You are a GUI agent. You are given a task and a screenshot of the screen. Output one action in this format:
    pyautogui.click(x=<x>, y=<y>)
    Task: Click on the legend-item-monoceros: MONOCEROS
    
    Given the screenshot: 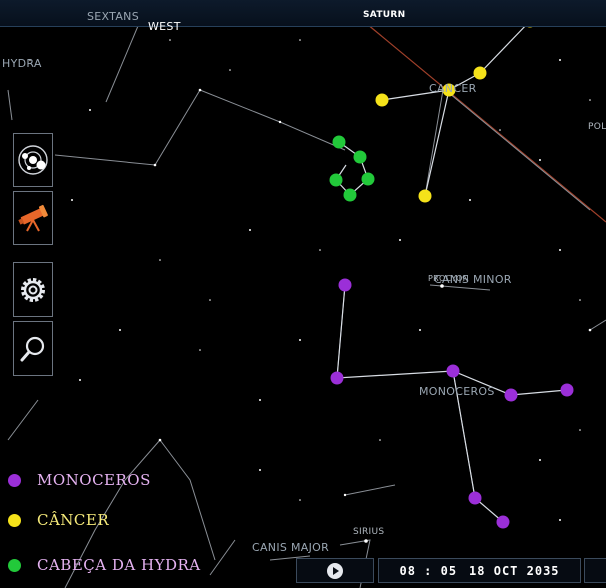 What is the action you would take?
    pyautogui.click(x=79, y=480)
    